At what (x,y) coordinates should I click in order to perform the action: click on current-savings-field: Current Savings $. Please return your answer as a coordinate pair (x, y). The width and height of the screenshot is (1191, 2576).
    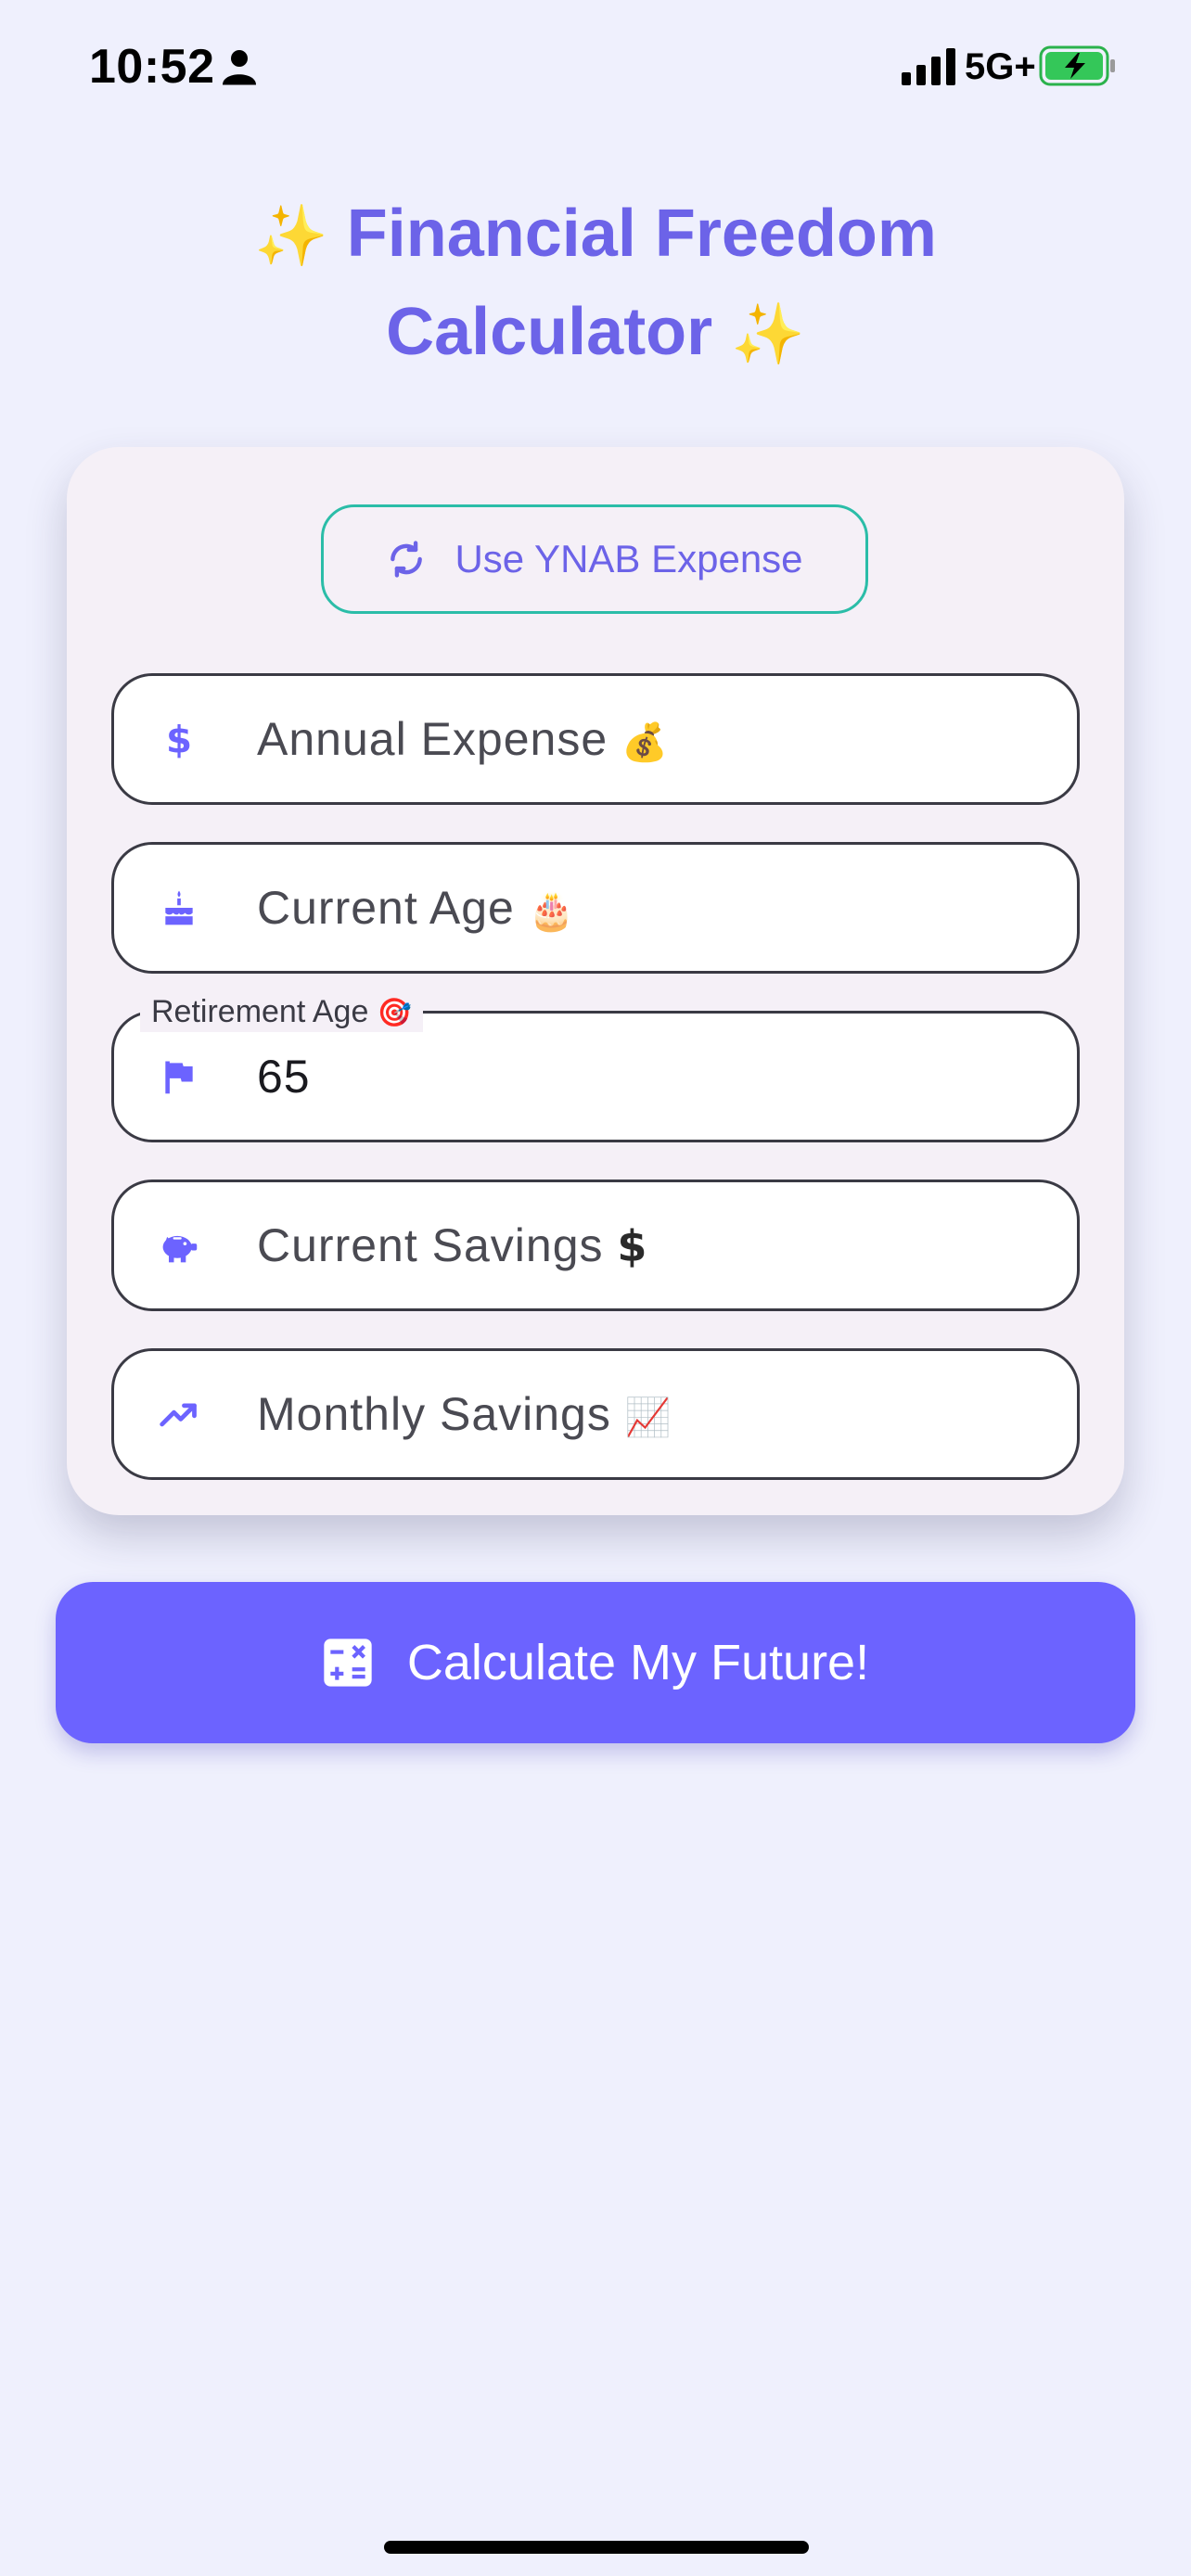
    Looking at the image, I should click on (595, 1245).